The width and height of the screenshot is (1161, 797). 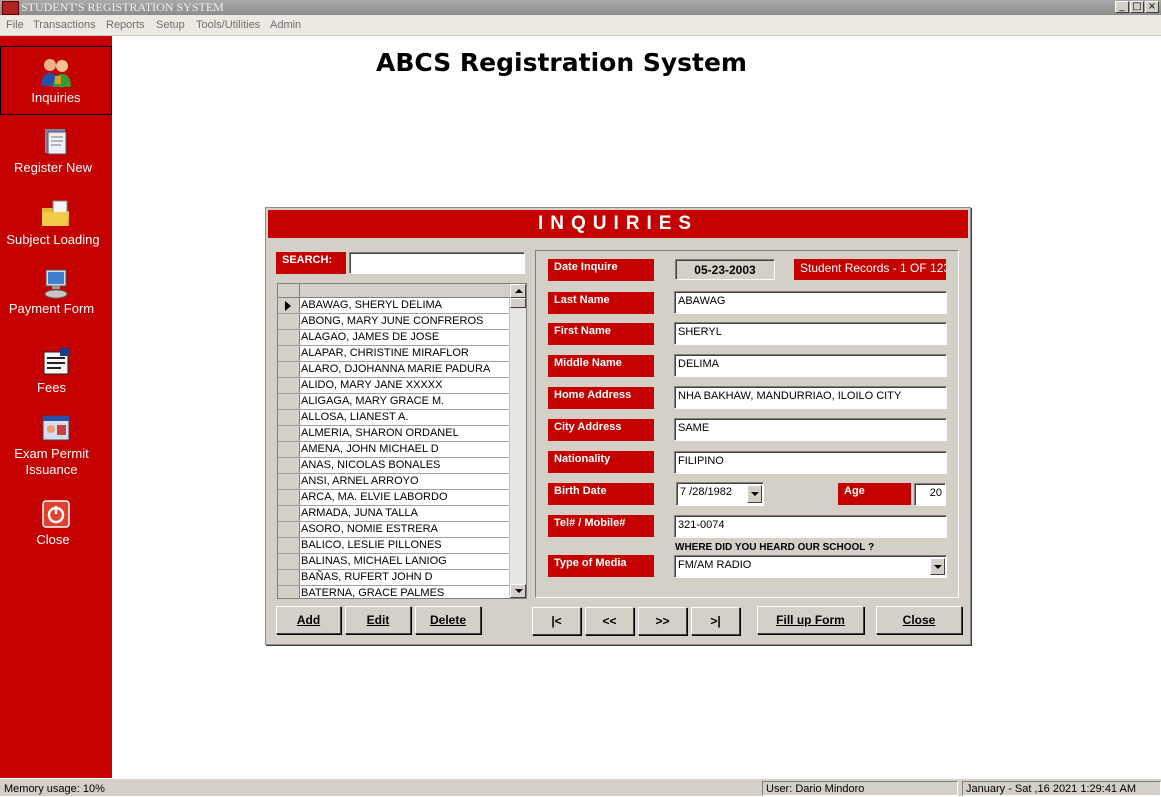 I want to click on scroll-thumb, so click(x=518, y=303).